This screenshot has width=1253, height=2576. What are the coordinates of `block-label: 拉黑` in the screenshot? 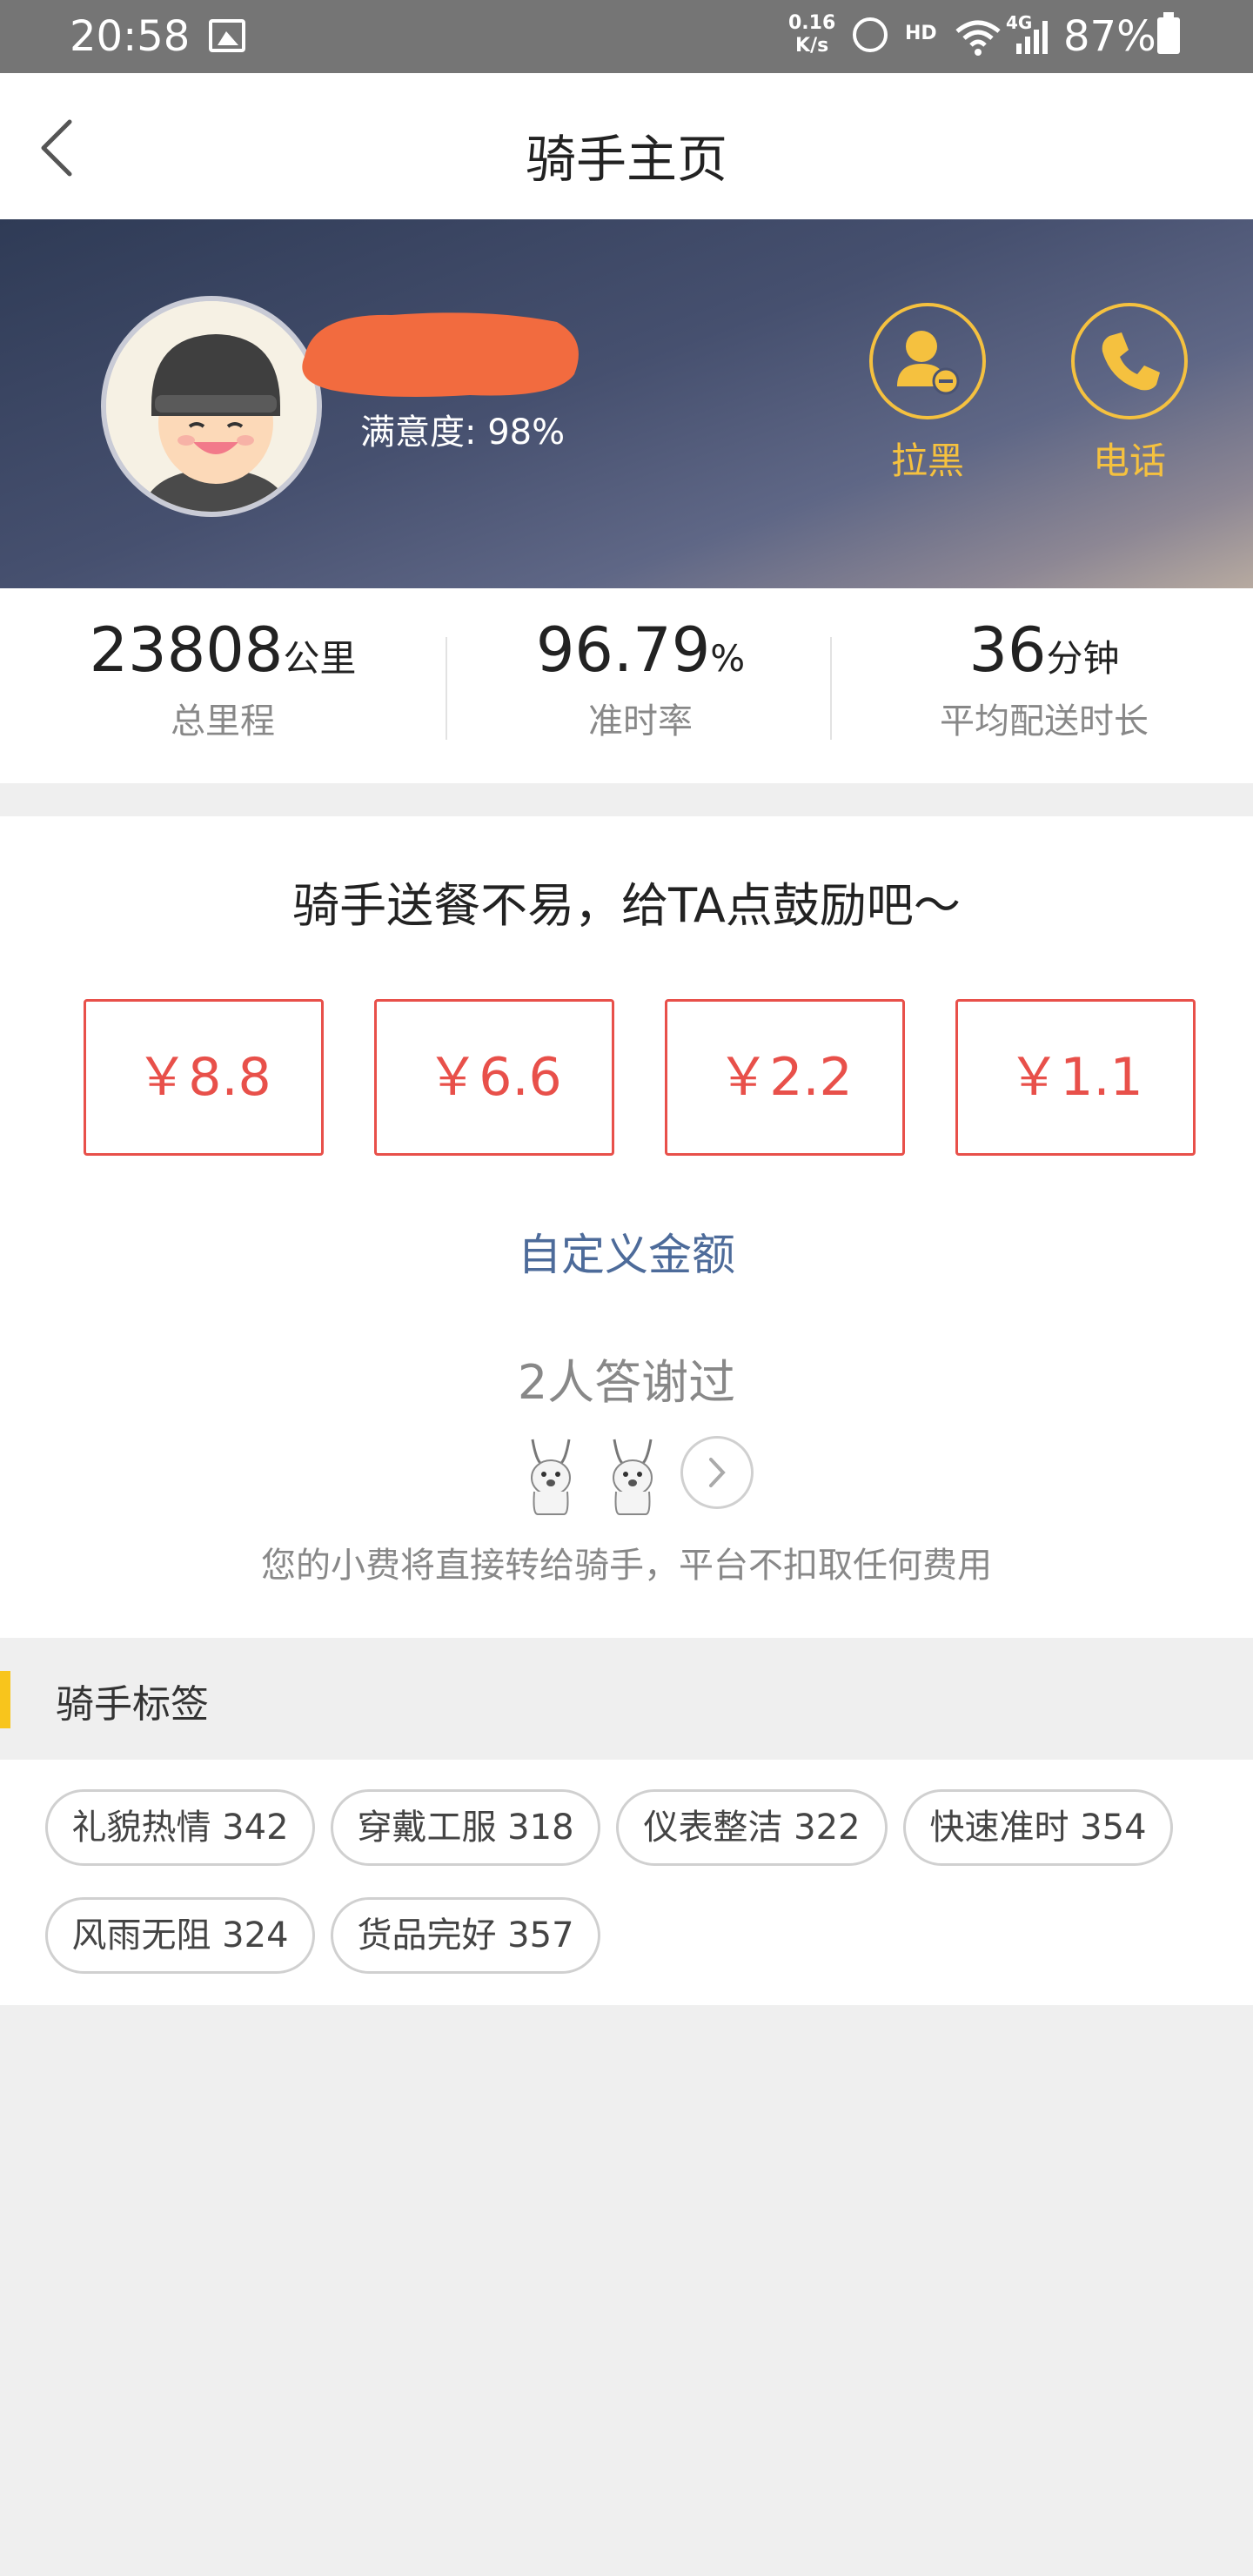 It's located at (927, 461).